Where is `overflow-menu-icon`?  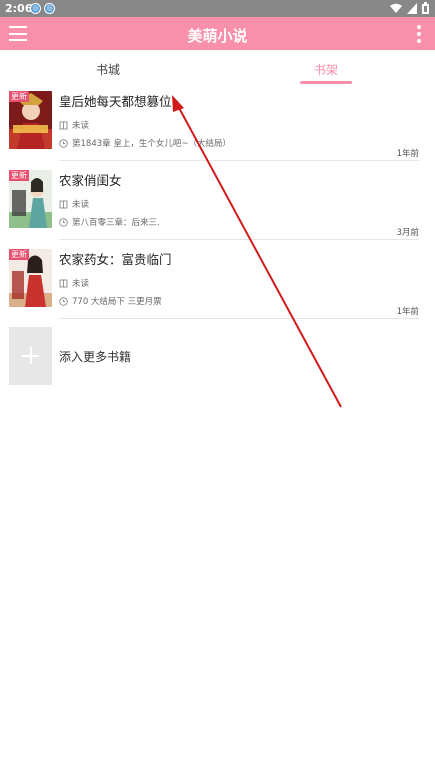
overflow-menu-icon is located at coordinates (419, 34).